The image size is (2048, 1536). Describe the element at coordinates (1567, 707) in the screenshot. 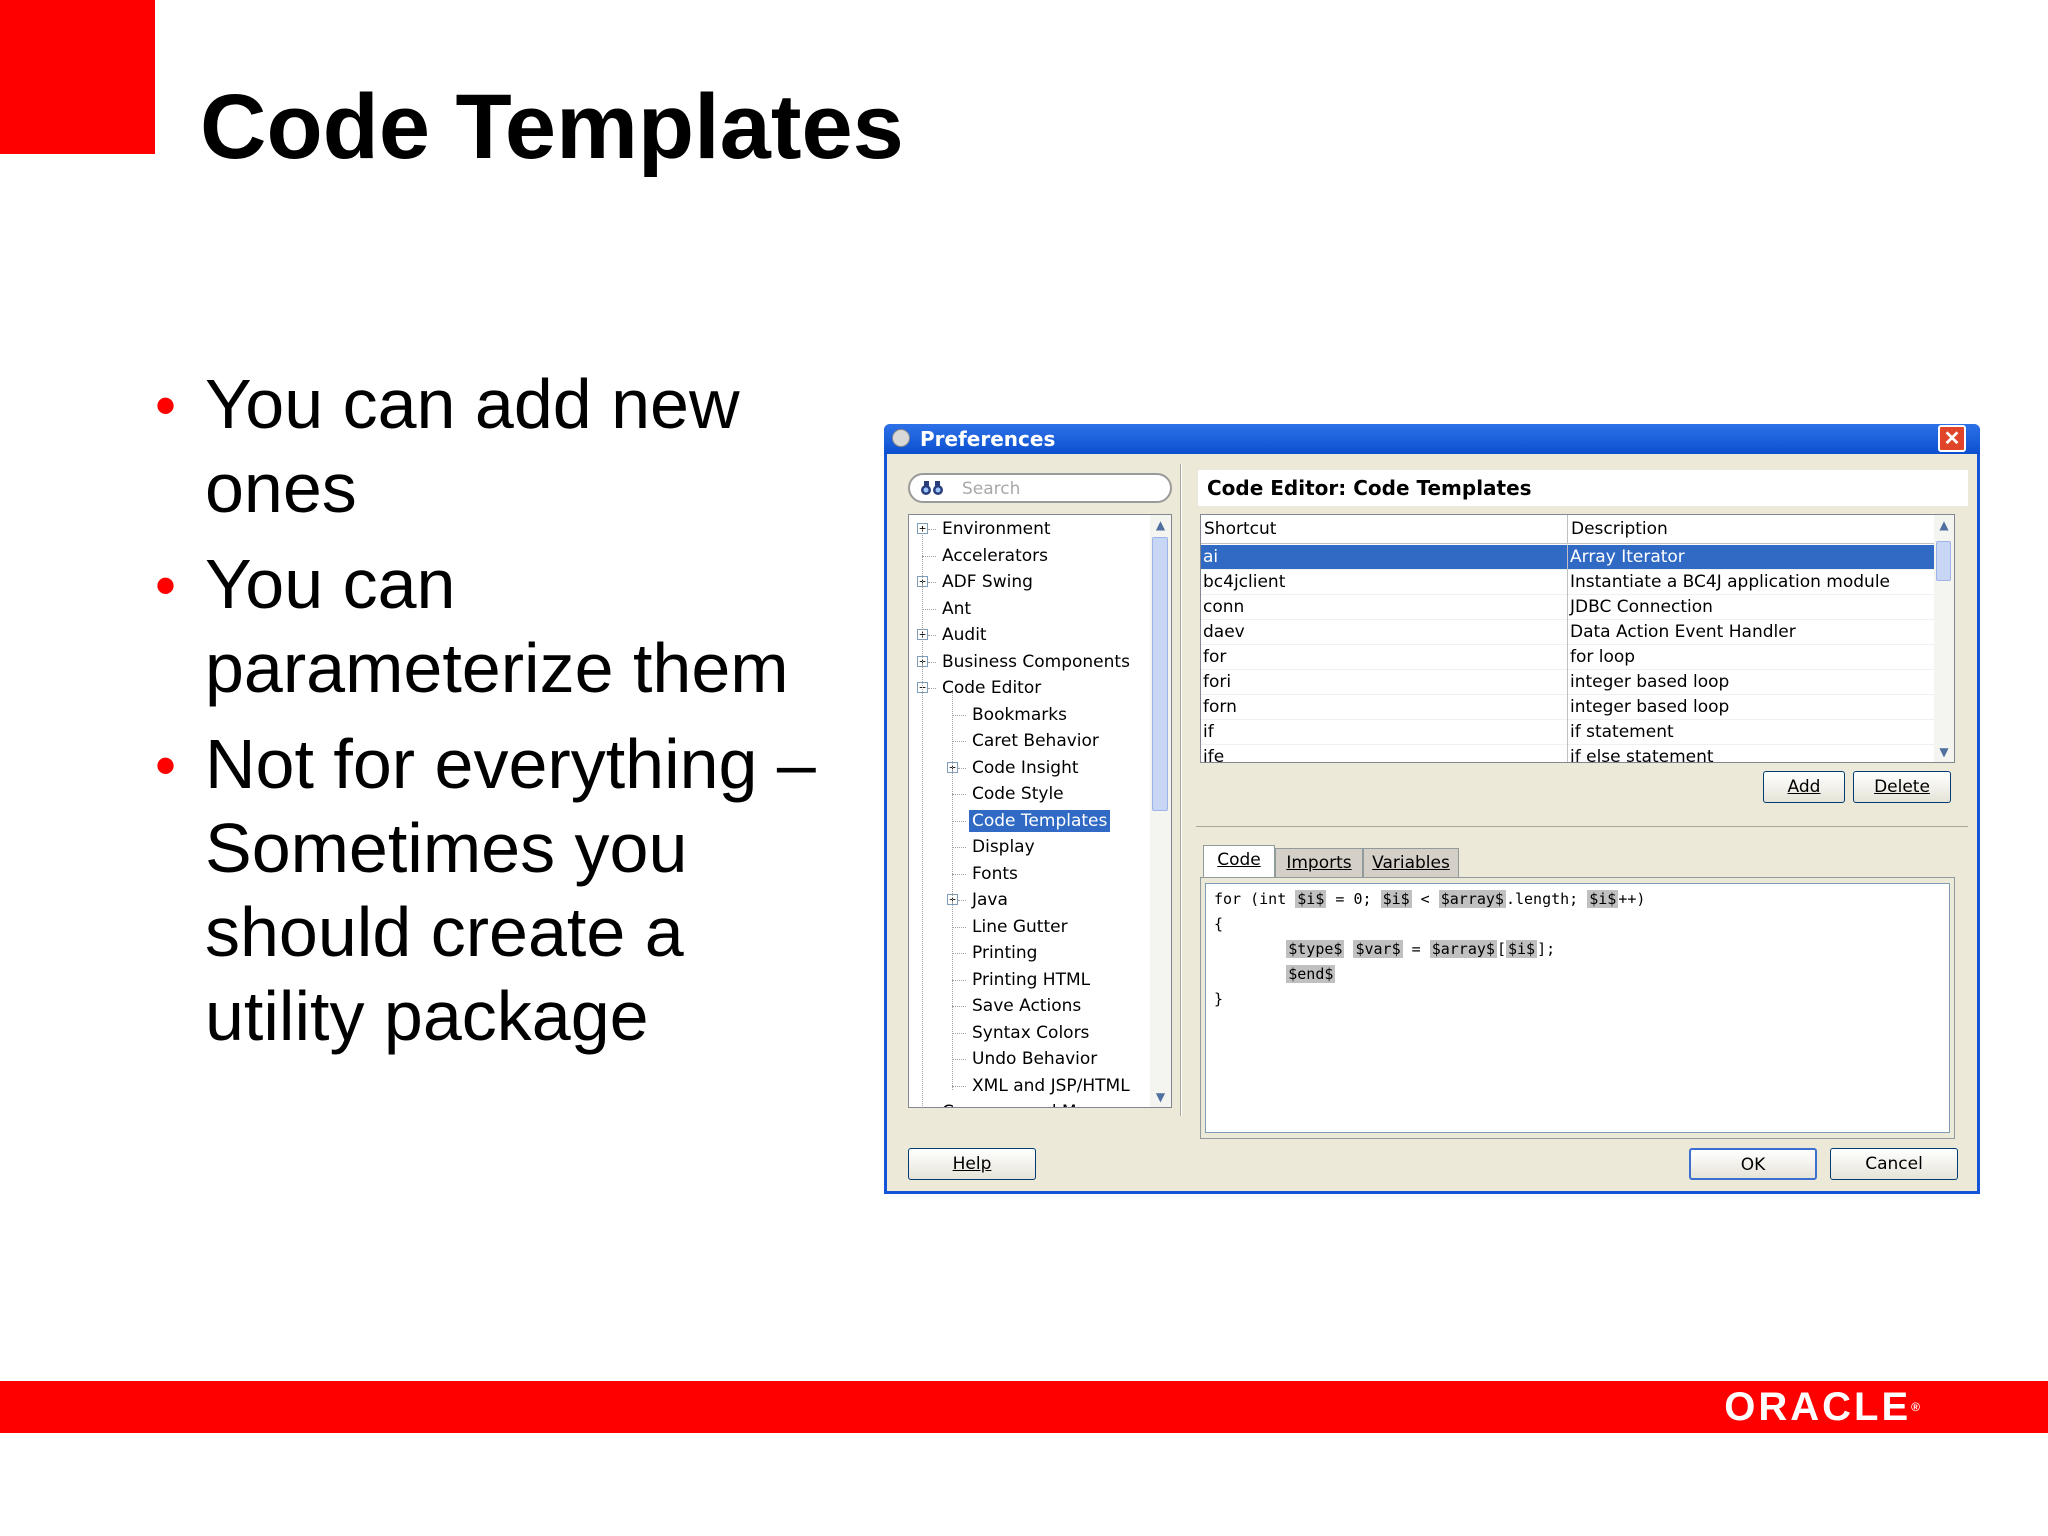

I see `table-row: forn integer based loop` at that location.